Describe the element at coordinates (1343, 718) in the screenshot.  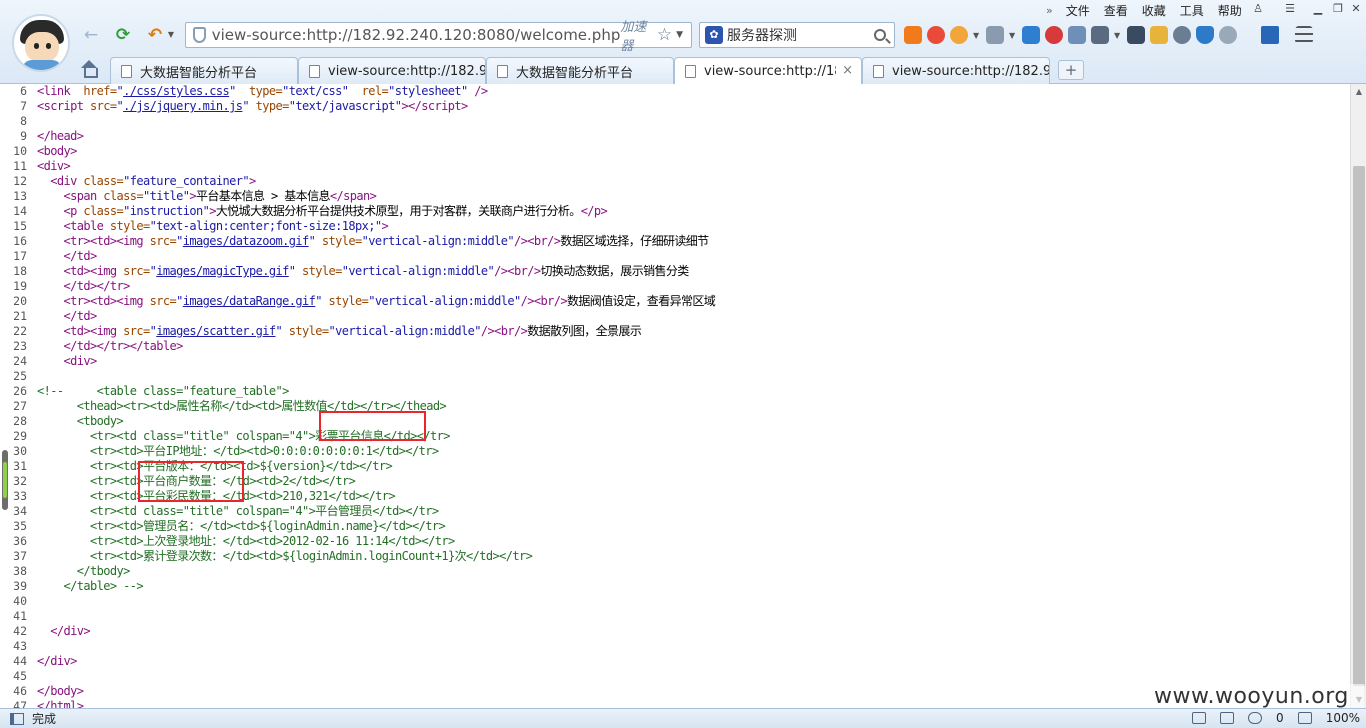
I see `zoom-level: 100%` at that location.